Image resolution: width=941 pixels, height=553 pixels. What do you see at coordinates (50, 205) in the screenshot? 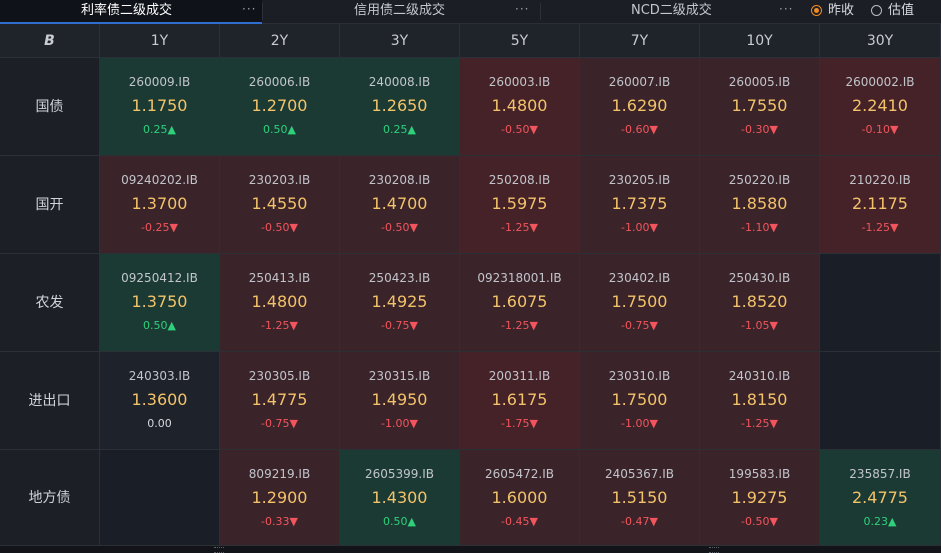
I see `row-label: 国开` at bounding box center [50, 205].